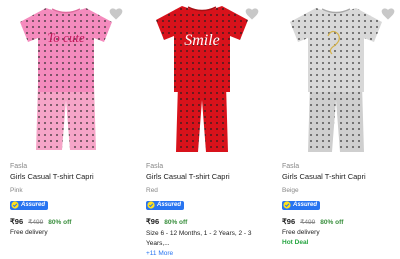 The image size is (400, 259). I want to click on price-row: ₹96 80% off, so click(205, 221).